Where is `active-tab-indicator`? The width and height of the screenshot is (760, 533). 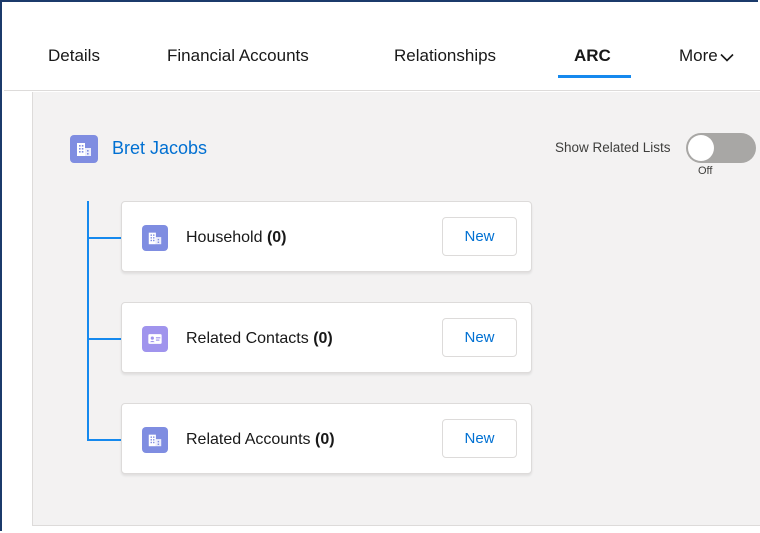 active-tab-indicator is located at coordinates (594, 76).